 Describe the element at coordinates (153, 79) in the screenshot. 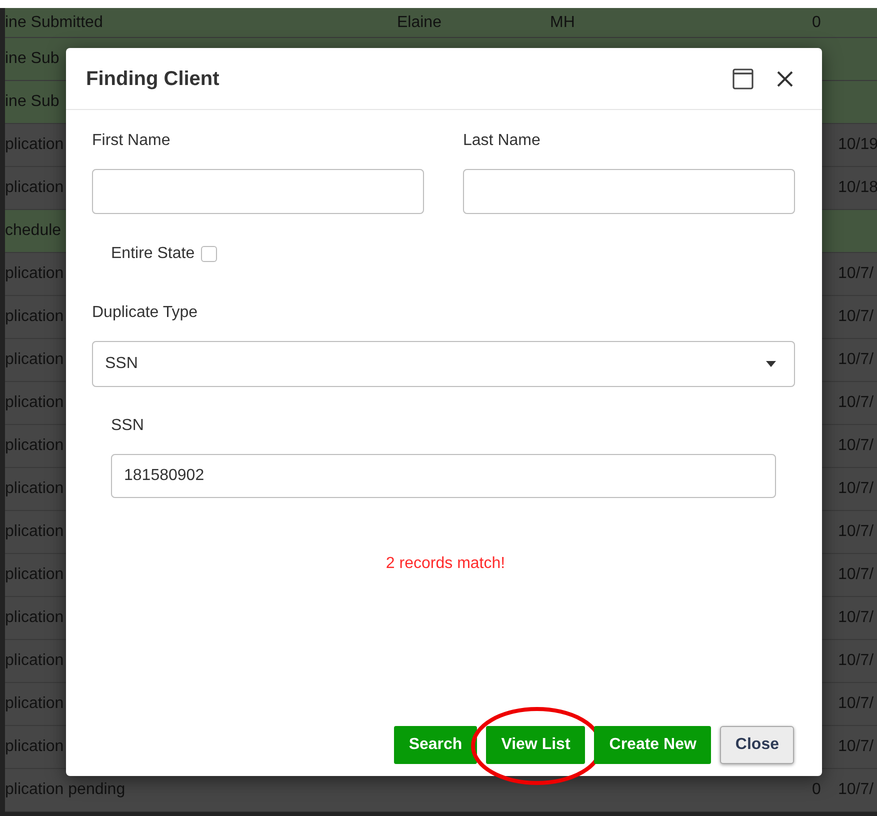

I see `dialog-title: Finding Client` at that location.